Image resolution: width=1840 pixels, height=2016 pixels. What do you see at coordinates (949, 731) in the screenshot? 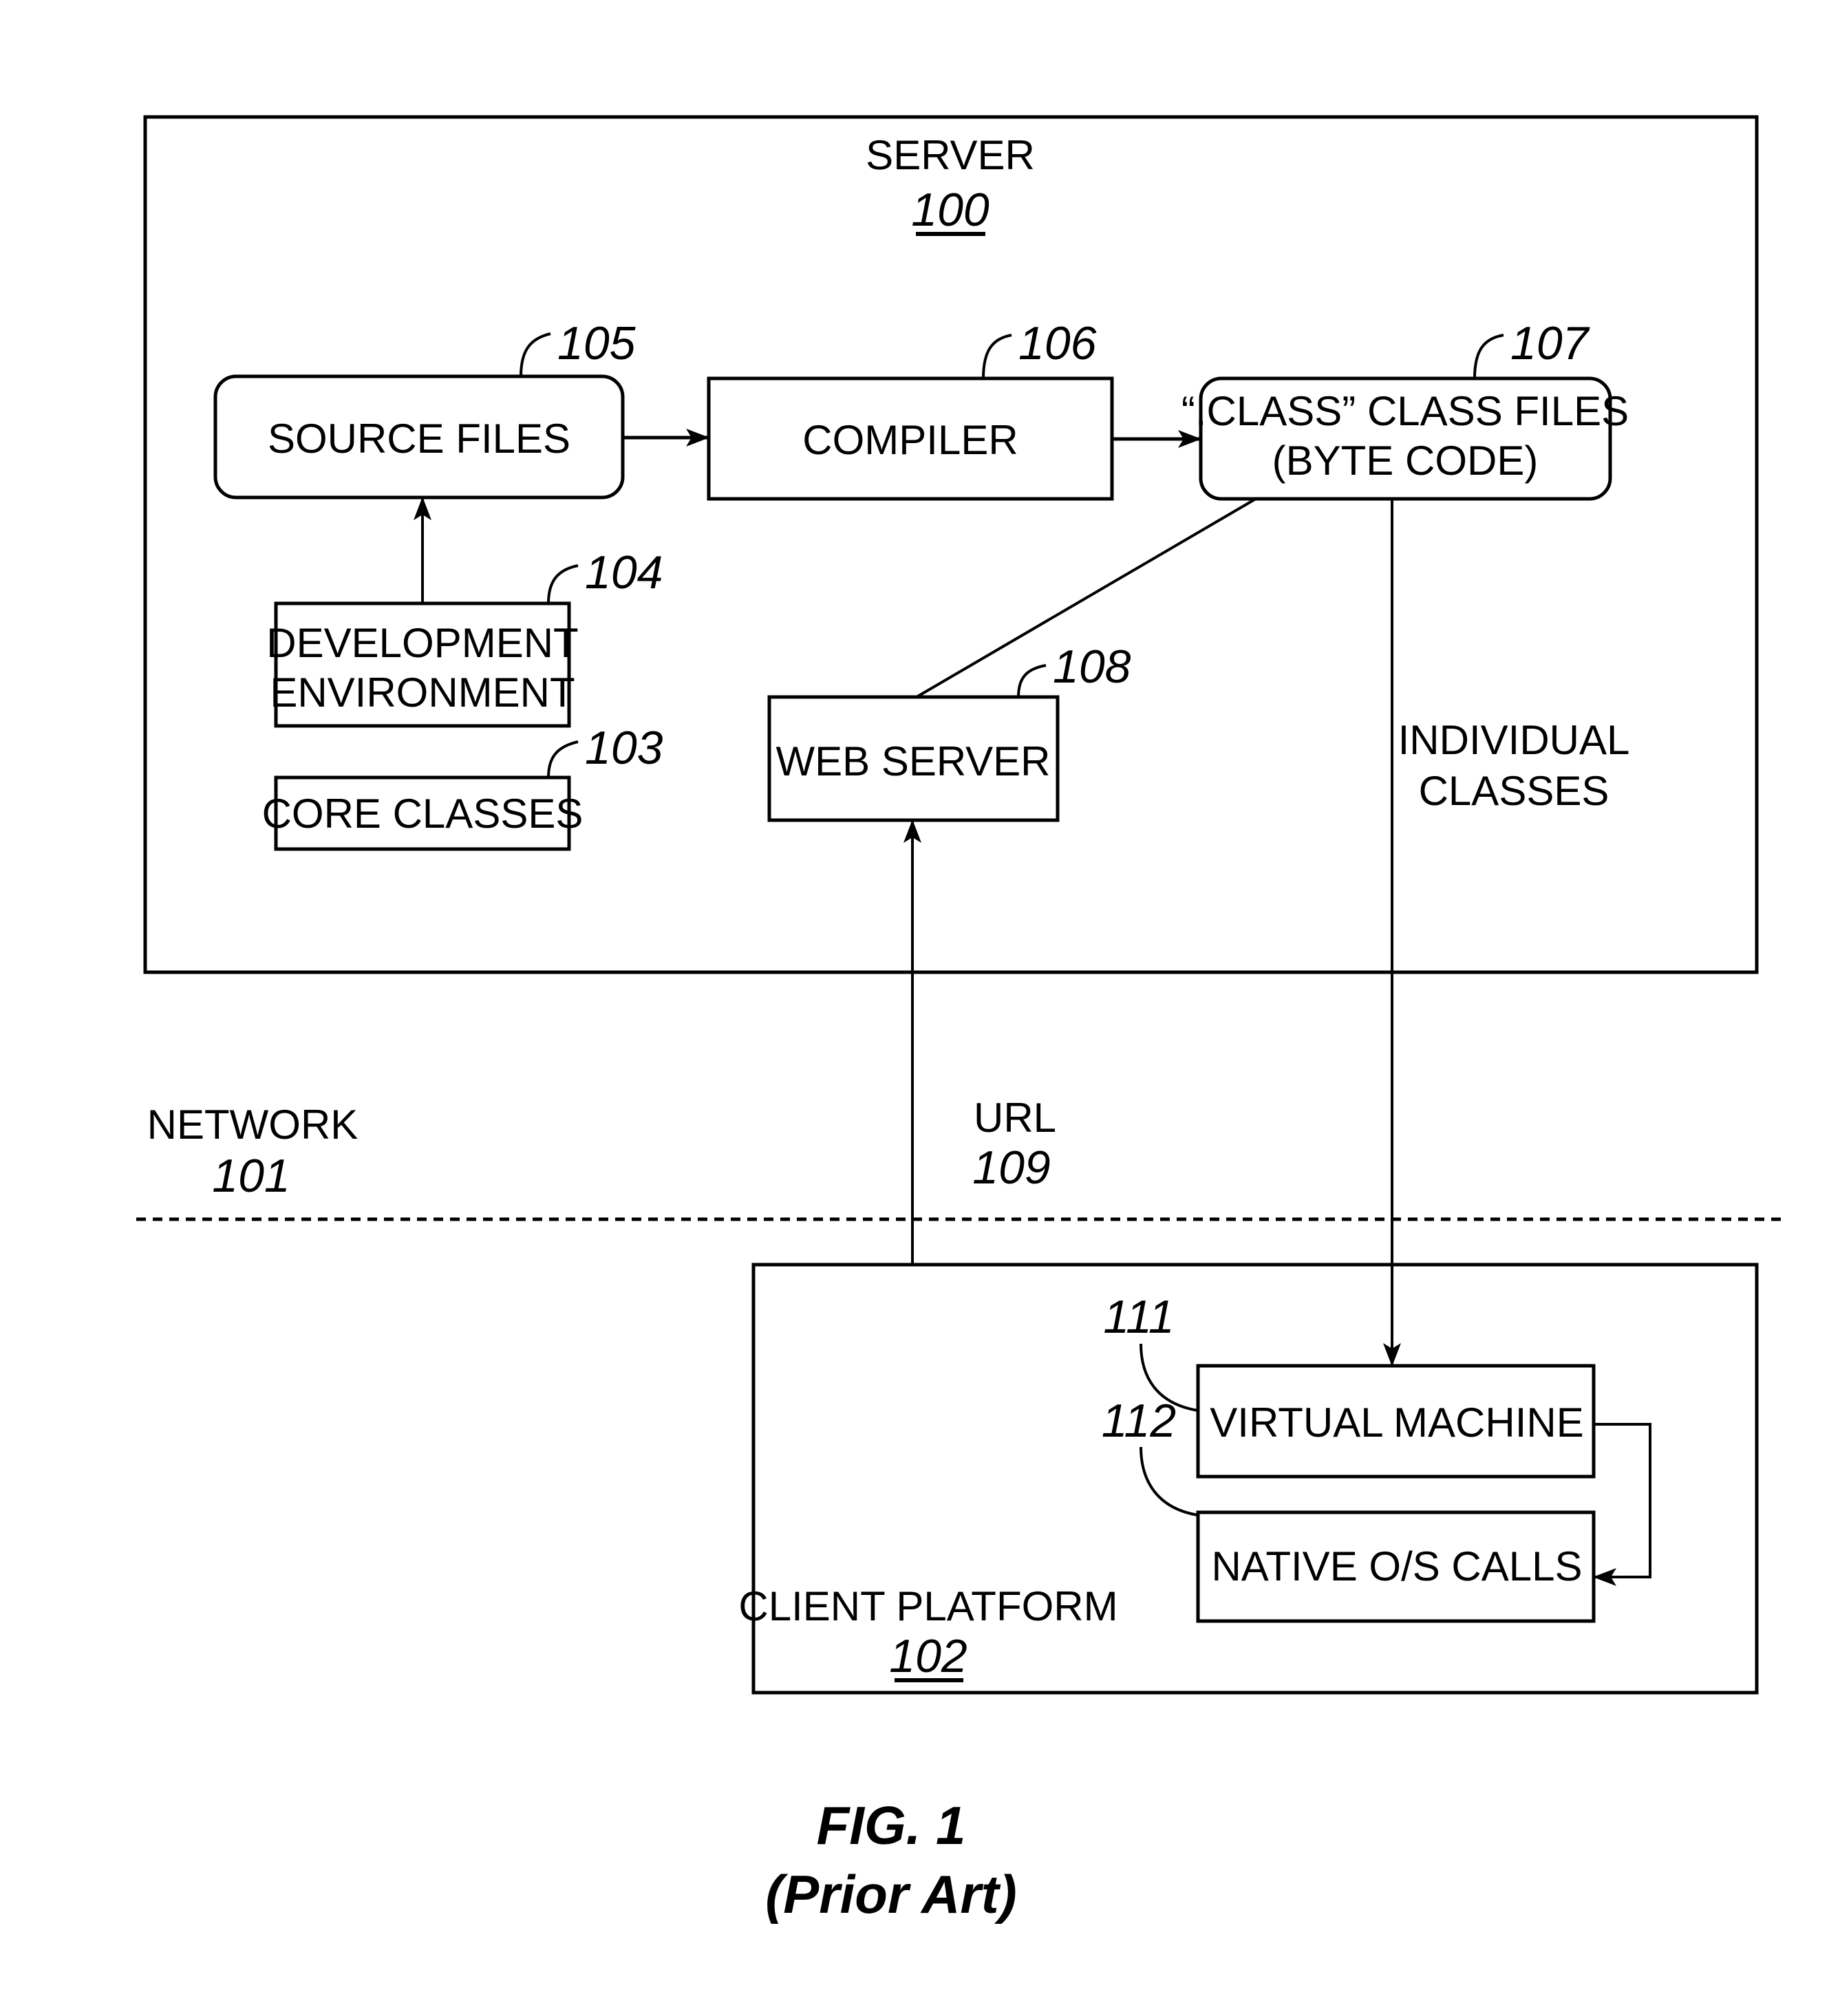
I see `web-server-block: WEB SERVER 108` at bounding box center [949, 731].